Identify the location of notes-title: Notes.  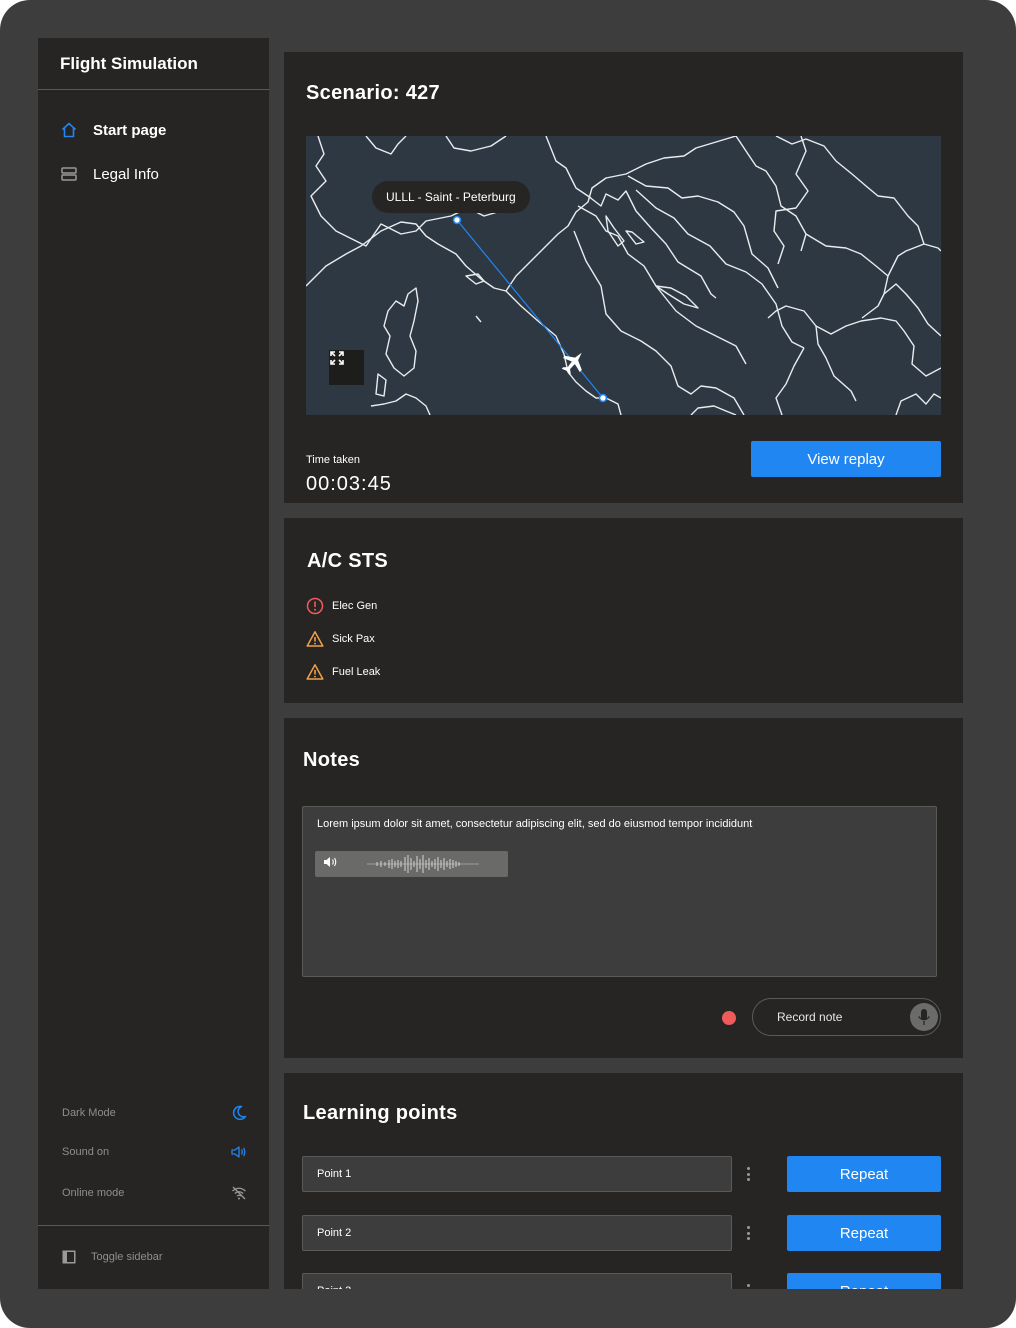
(332, 760).